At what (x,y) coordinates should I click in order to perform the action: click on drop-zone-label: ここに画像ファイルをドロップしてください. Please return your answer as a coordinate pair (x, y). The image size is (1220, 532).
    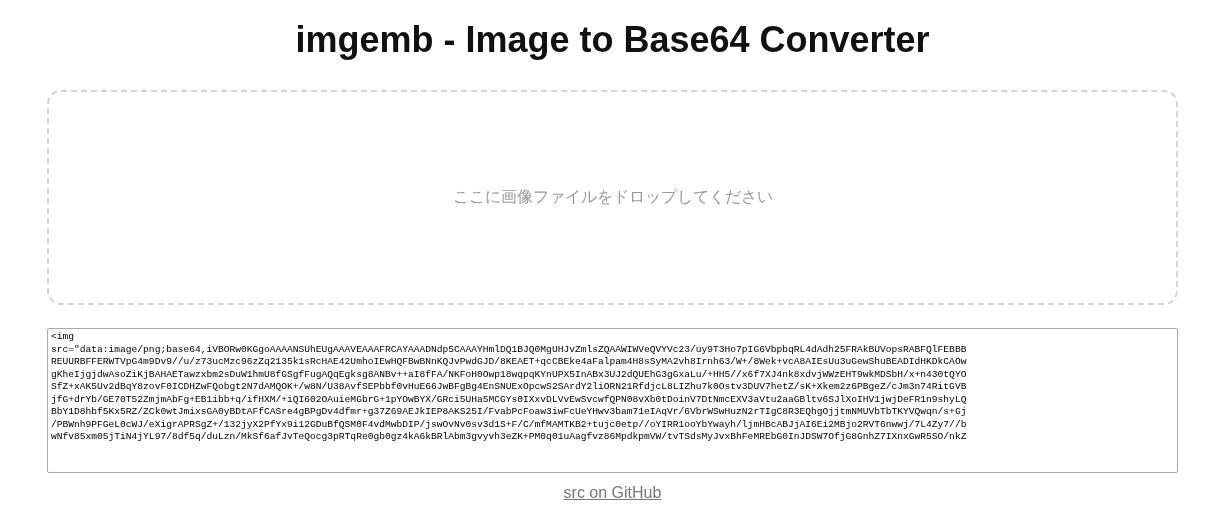
    Looking at the image, I should click on (612, 197).